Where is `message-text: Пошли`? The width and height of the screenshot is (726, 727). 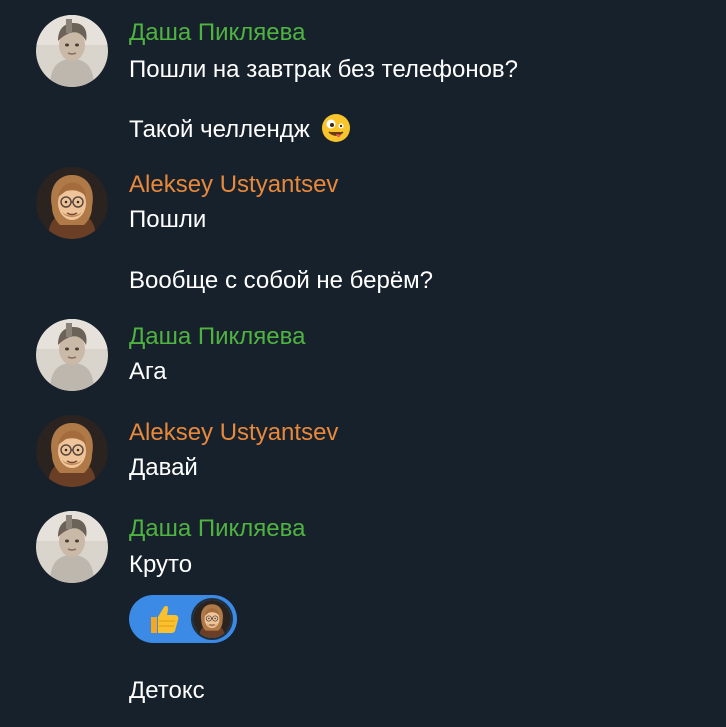 message-text: Пошли is located at coordinates (168, 219).